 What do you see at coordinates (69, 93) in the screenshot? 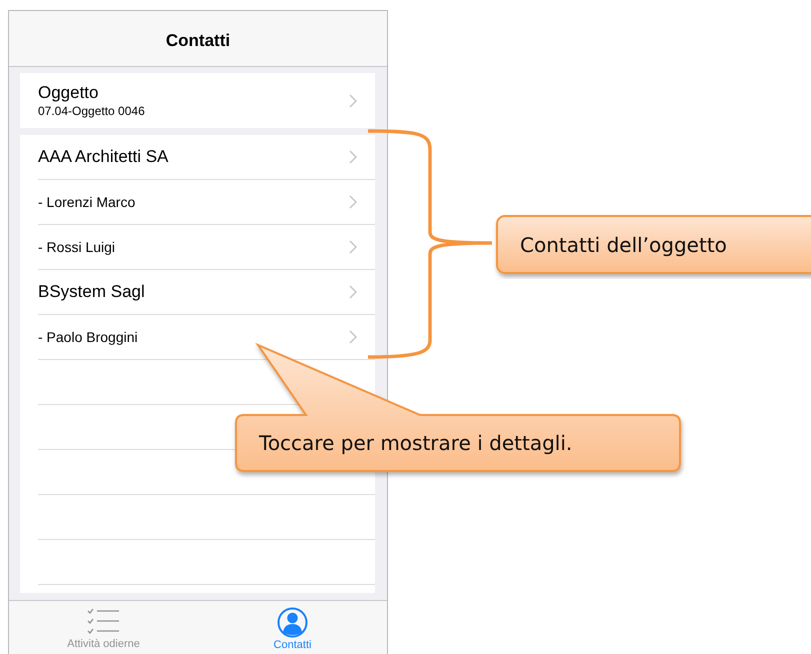
I see `object-title: Oggetto` at bounding box center [69, 93].